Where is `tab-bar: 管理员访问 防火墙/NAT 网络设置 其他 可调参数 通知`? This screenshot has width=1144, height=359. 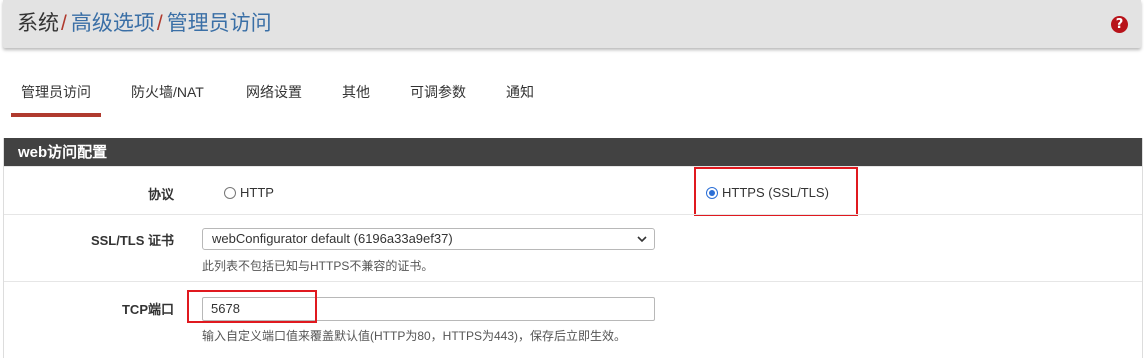
tab-bar: 管理员访问 防火墙/NAT 网络设置 其他 可调参数 通知 is located at coordinates (572, 97).